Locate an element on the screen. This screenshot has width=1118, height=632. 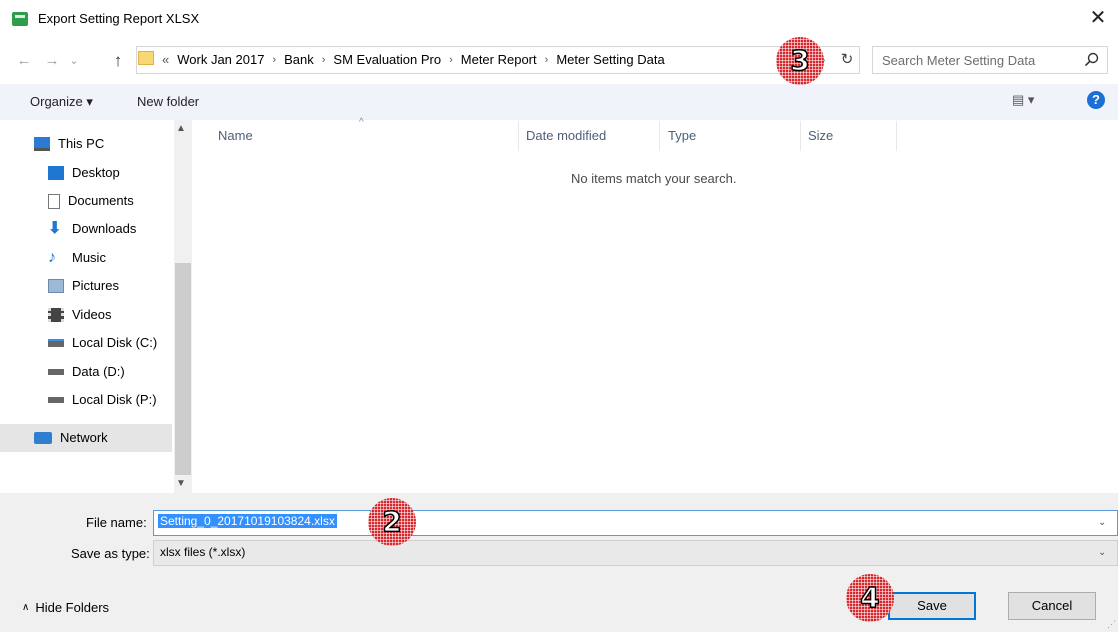
sidebar-item-label: This PC is located at coordinates (81, 143).